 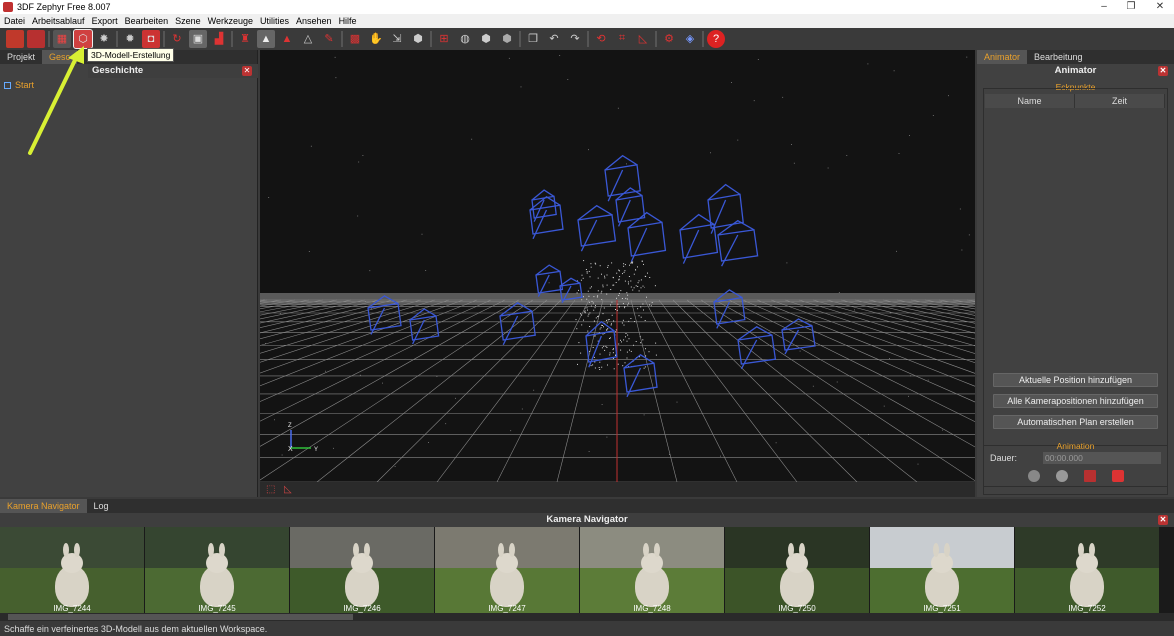 What do you see at coordinates (316, 450) in the screenshot?
I see `axis-y-label: Y` at bounding box center [316, 450].